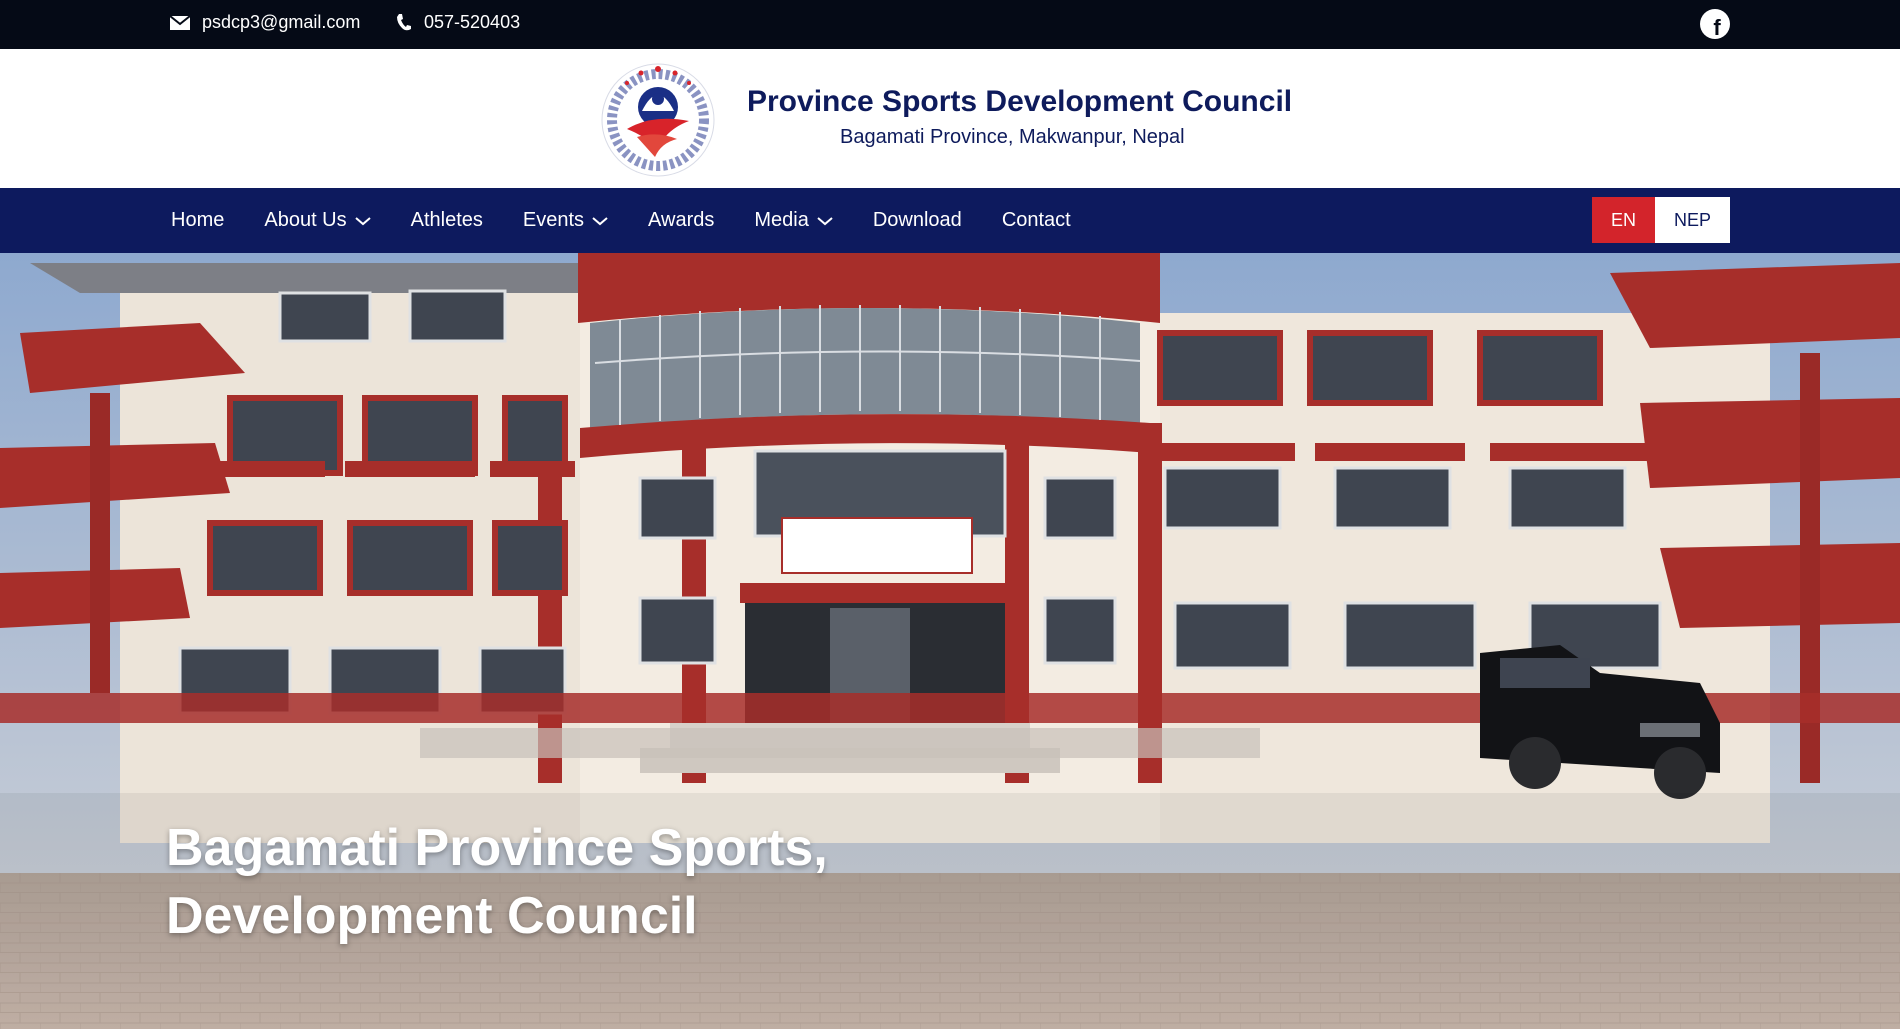 Image resolution: width=1900 pixels, height=1029 pixels. I want to click on nav-item-label: Awards, so click(681, 220).